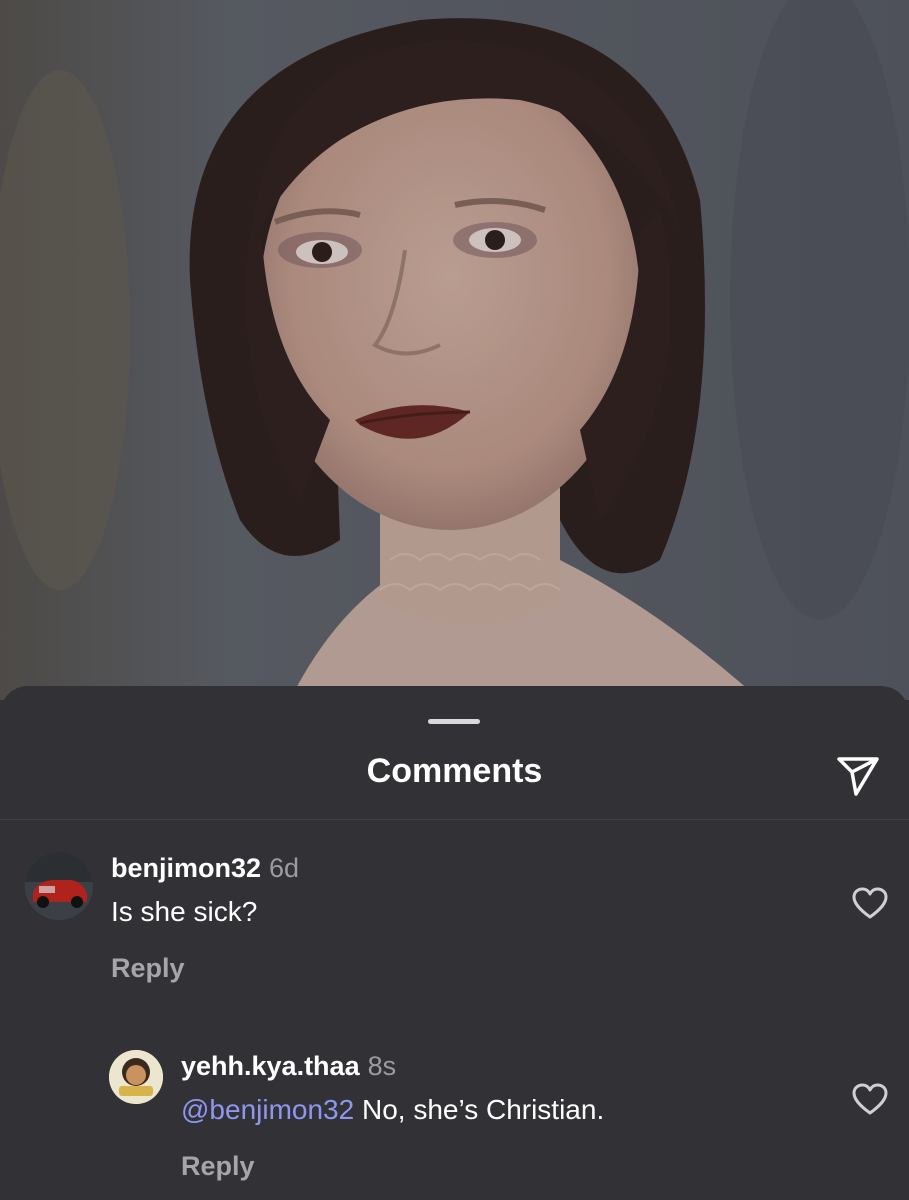 The width and height of the screenshot is (909, 1200). I want to click on comment-username: yehh.kya.thaa 8s, so click(288, 1066).